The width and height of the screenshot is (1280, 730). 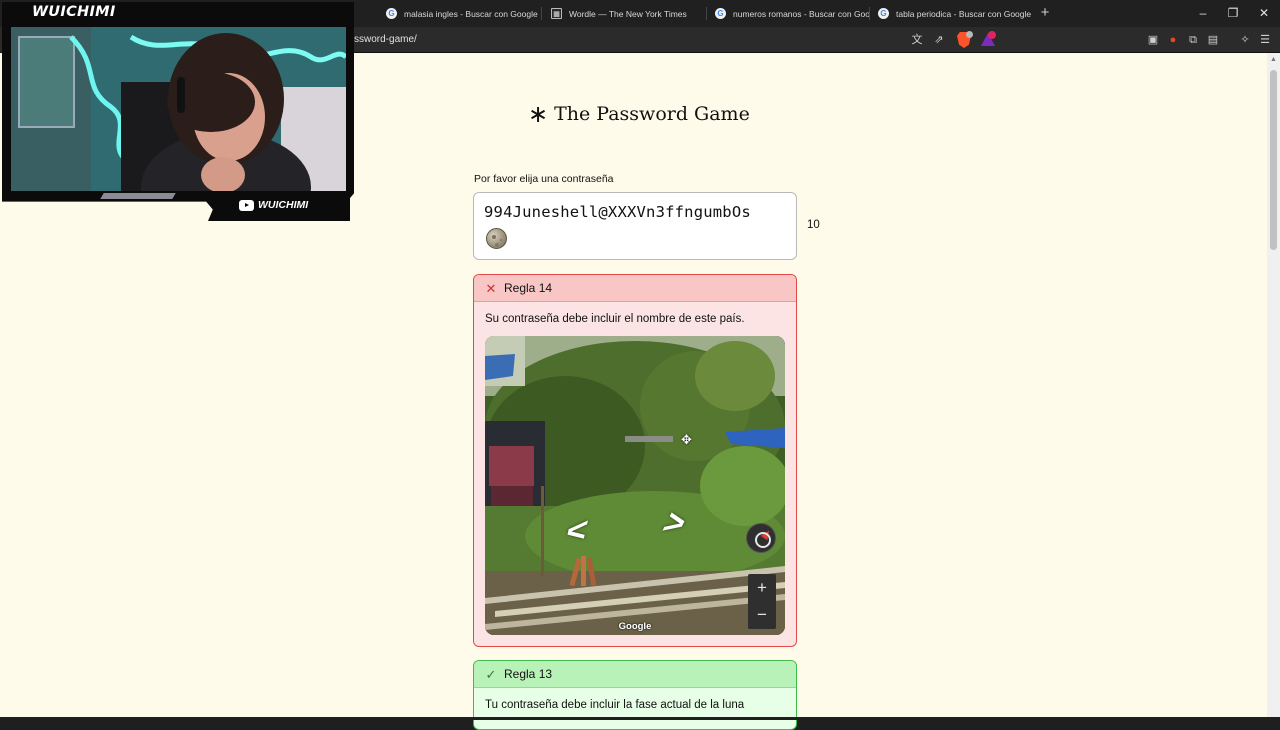 I want to click on street-view-panorama: ✥ < > + − Google, so click(x=635, y=485).